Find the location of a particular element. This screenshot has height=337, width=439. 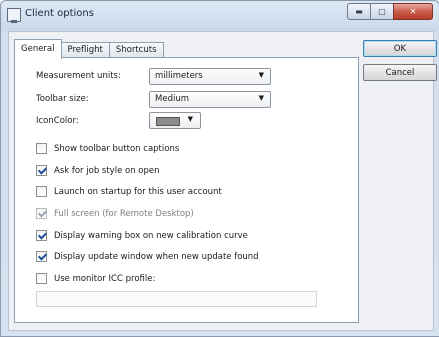

window-title: Client options is located at coordinates (59, 13).